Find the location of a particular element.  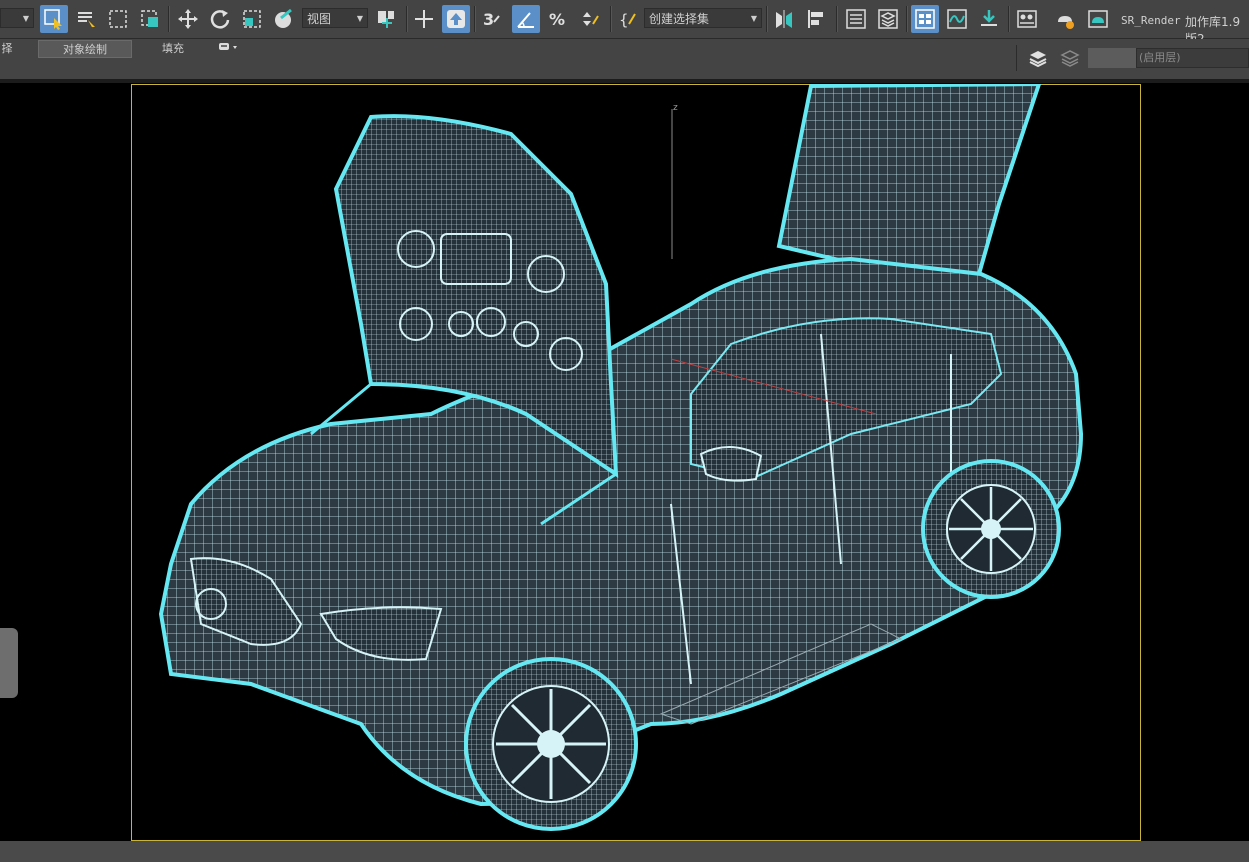

named-selection-icon: { is located at coordinates (627, 20).